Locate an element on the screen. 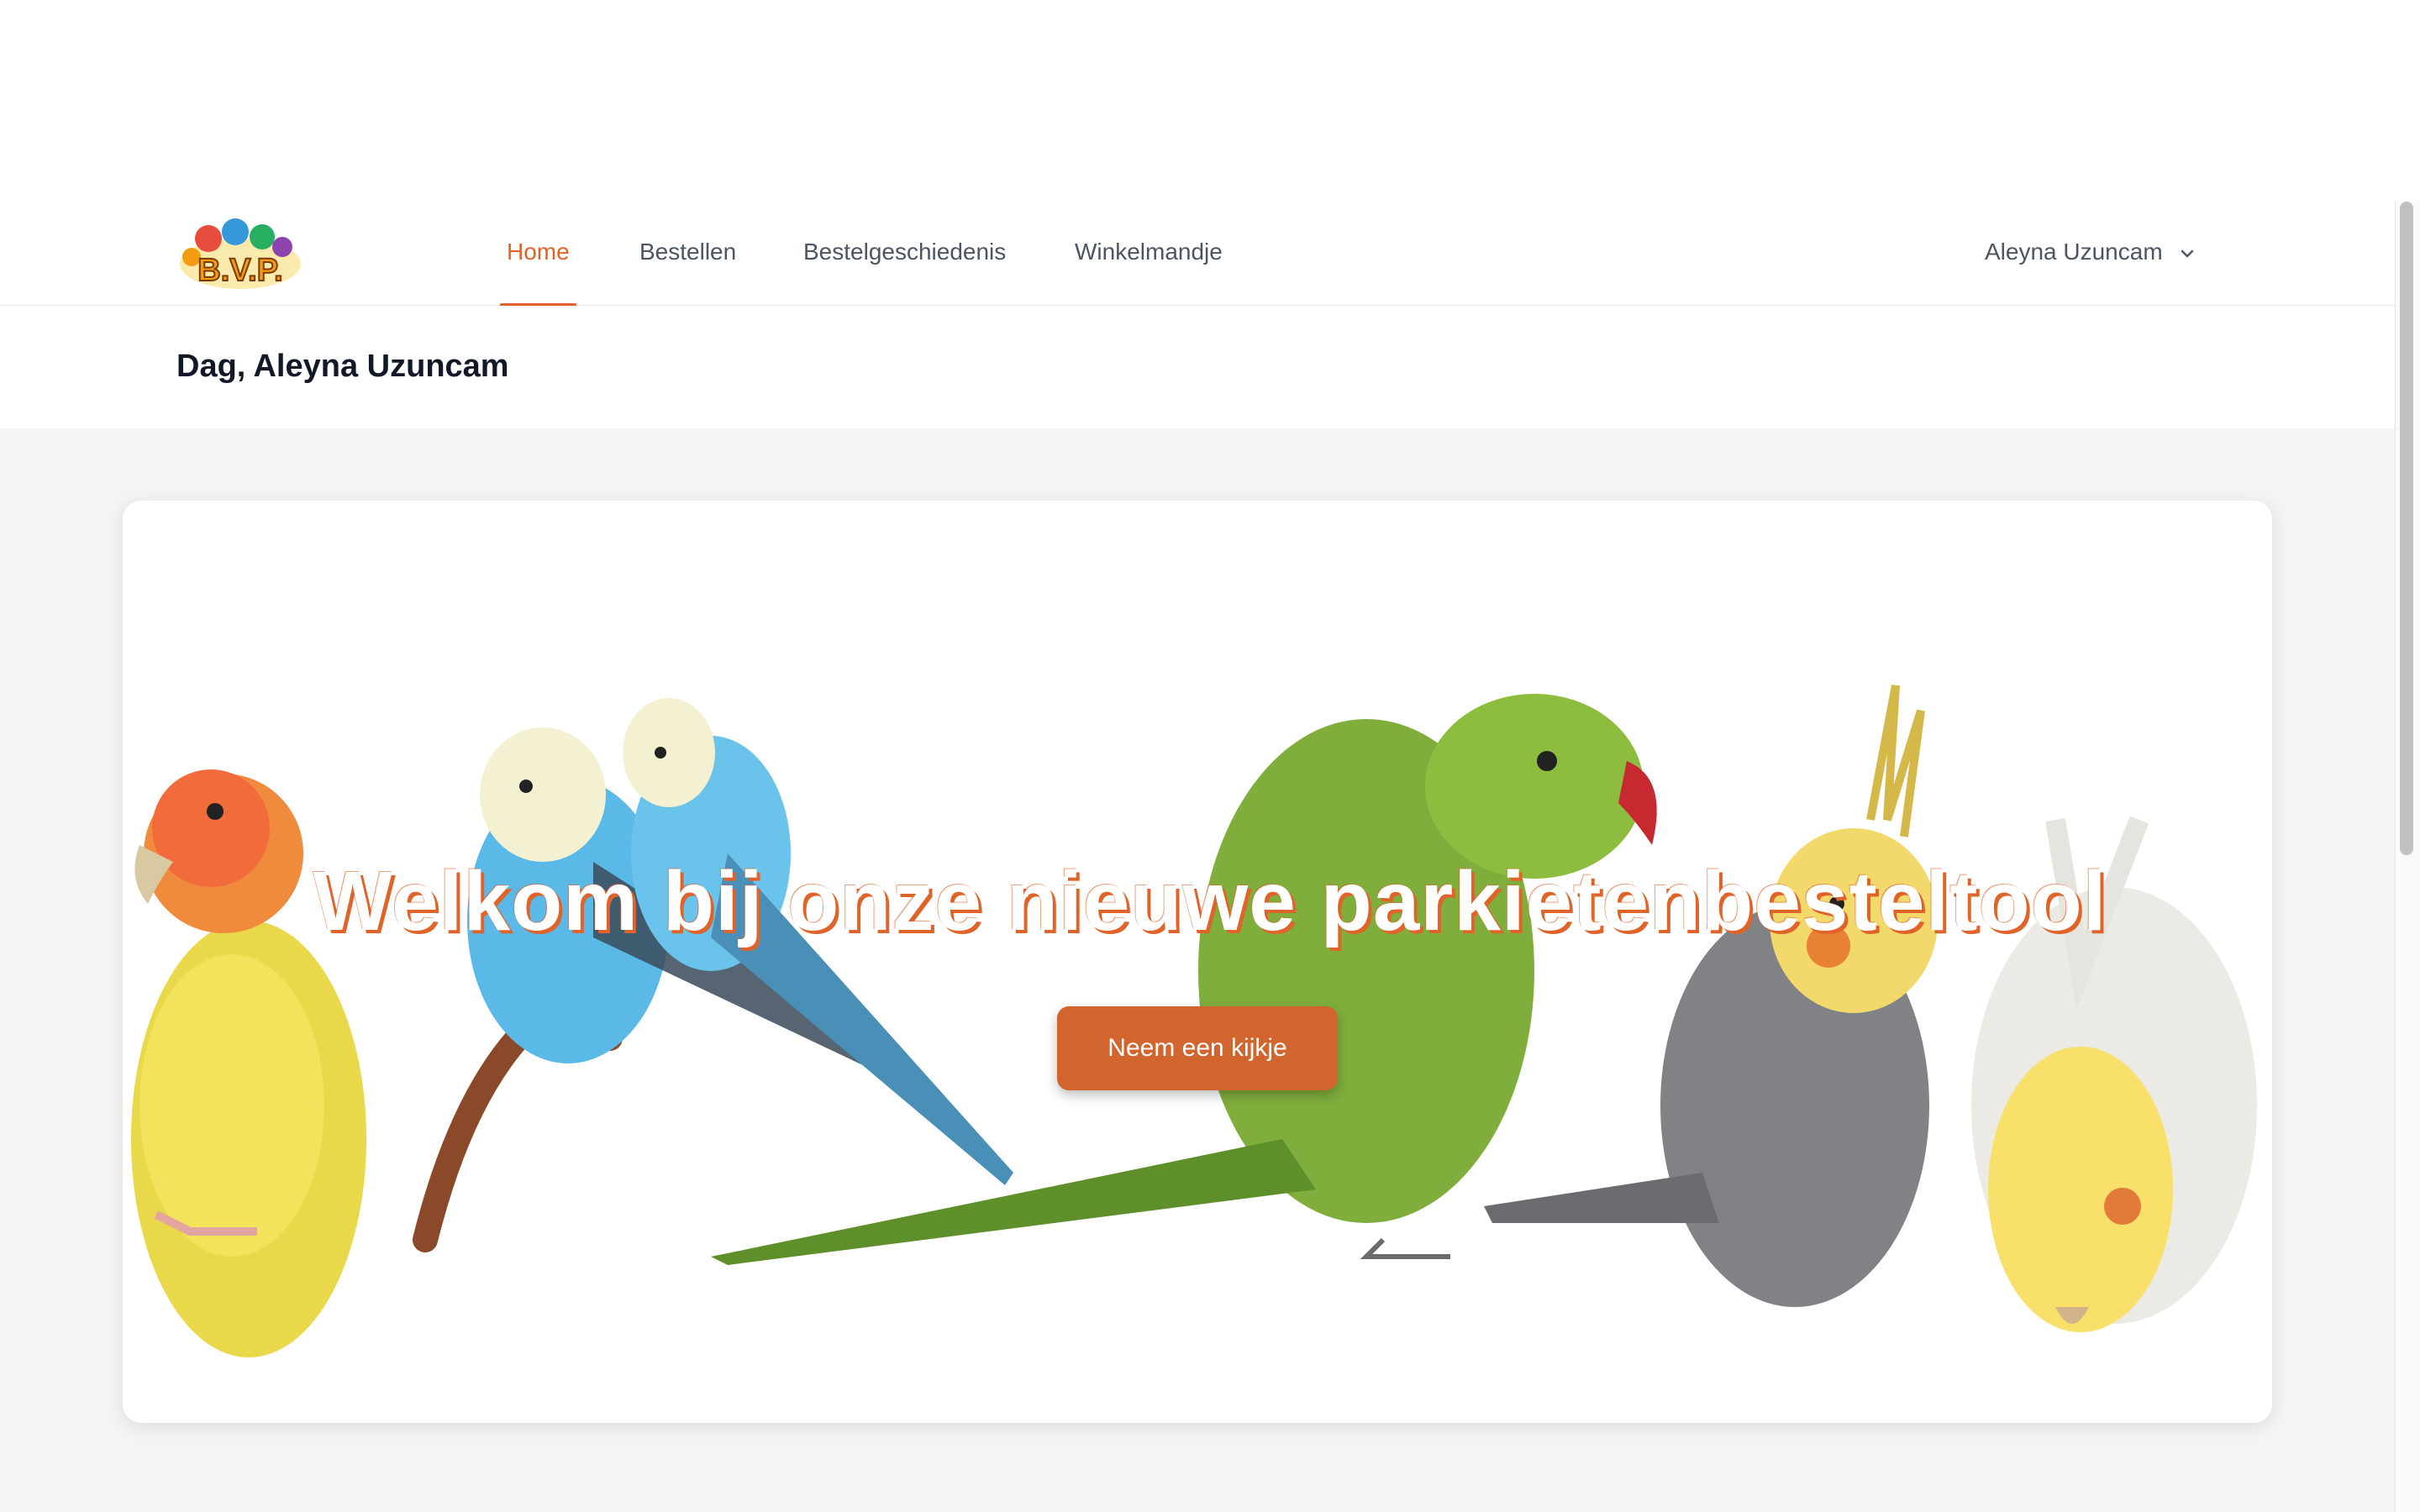 The image size is (2420, 1512). tab-home: Home is located at coordinates (538, 267).